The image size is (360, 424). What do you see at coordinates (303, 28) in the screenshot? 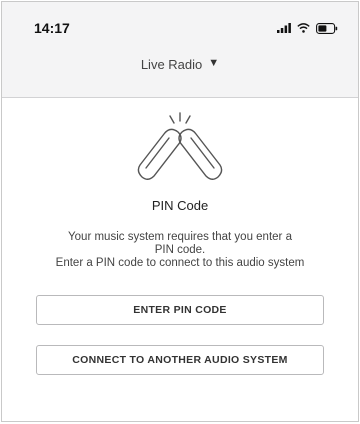
I see `wifi-icon` at bounding box center [303, 28].